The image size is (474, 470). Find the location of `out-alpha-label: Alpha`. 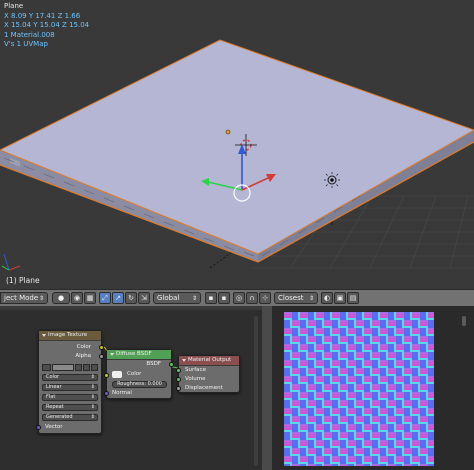

out-alpha-label: Alpha is located at coordinates (83, 356).